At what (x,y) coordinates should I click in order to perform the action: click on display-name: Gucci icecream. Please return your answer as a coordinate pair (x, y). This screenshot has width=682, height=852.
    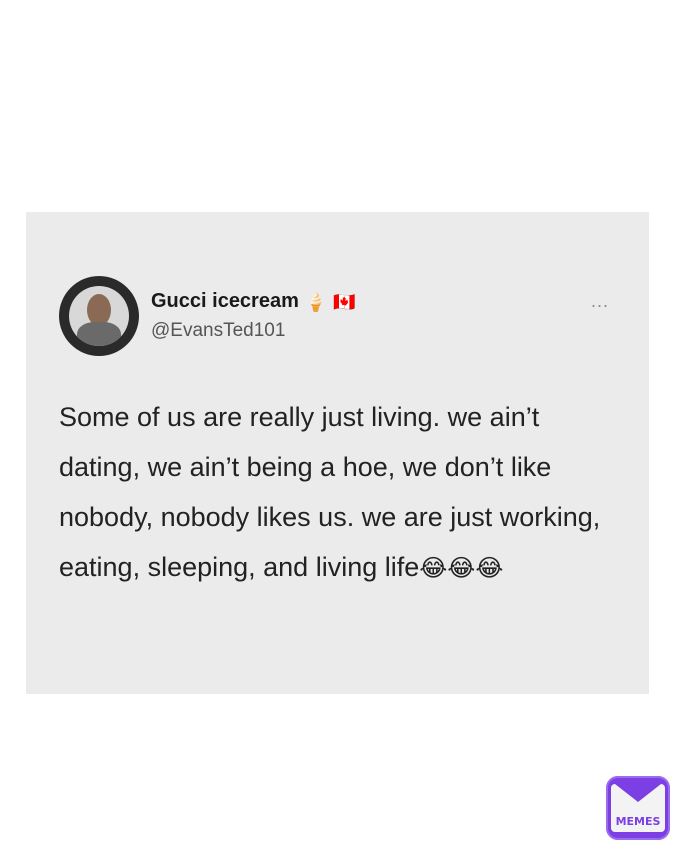
    Looking at the image, I should click on (225, 301).